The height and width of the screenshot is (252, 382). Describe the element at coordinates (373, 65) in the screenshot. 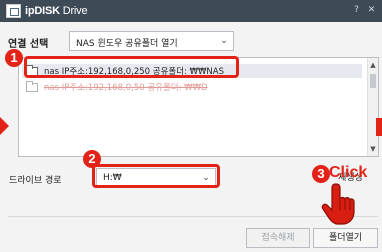

I see `scroll-up-icon: ▲` at that location.